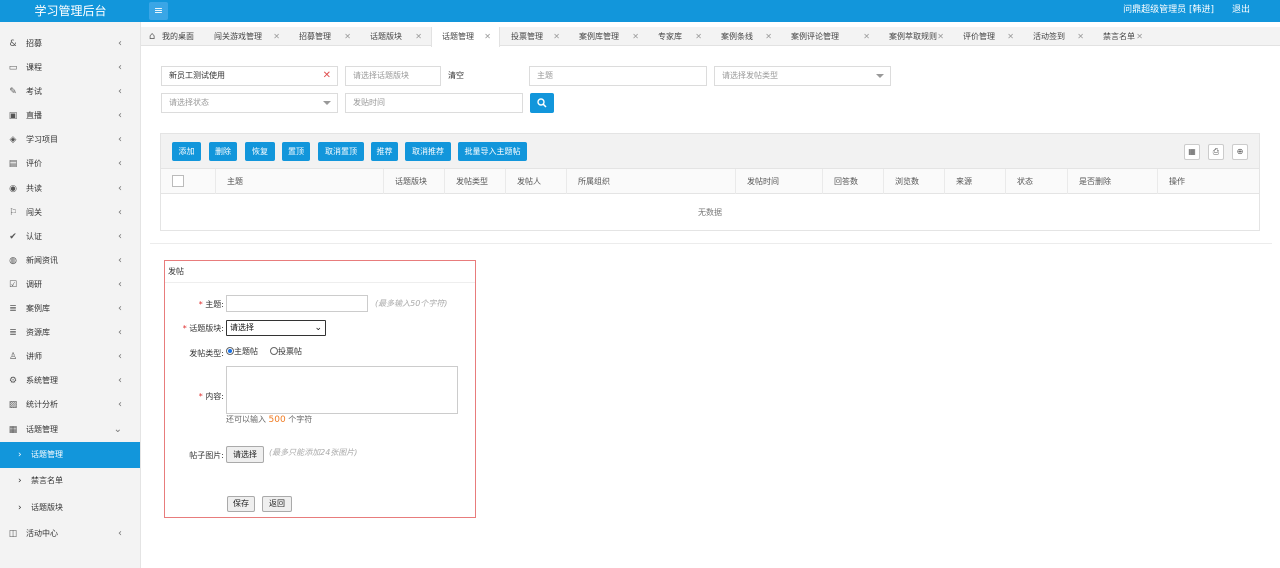  Describe the element at coordinates (249, 76) in the screenshot. I see `org-filter-input: 新员工测试使用 ✕` at that location.